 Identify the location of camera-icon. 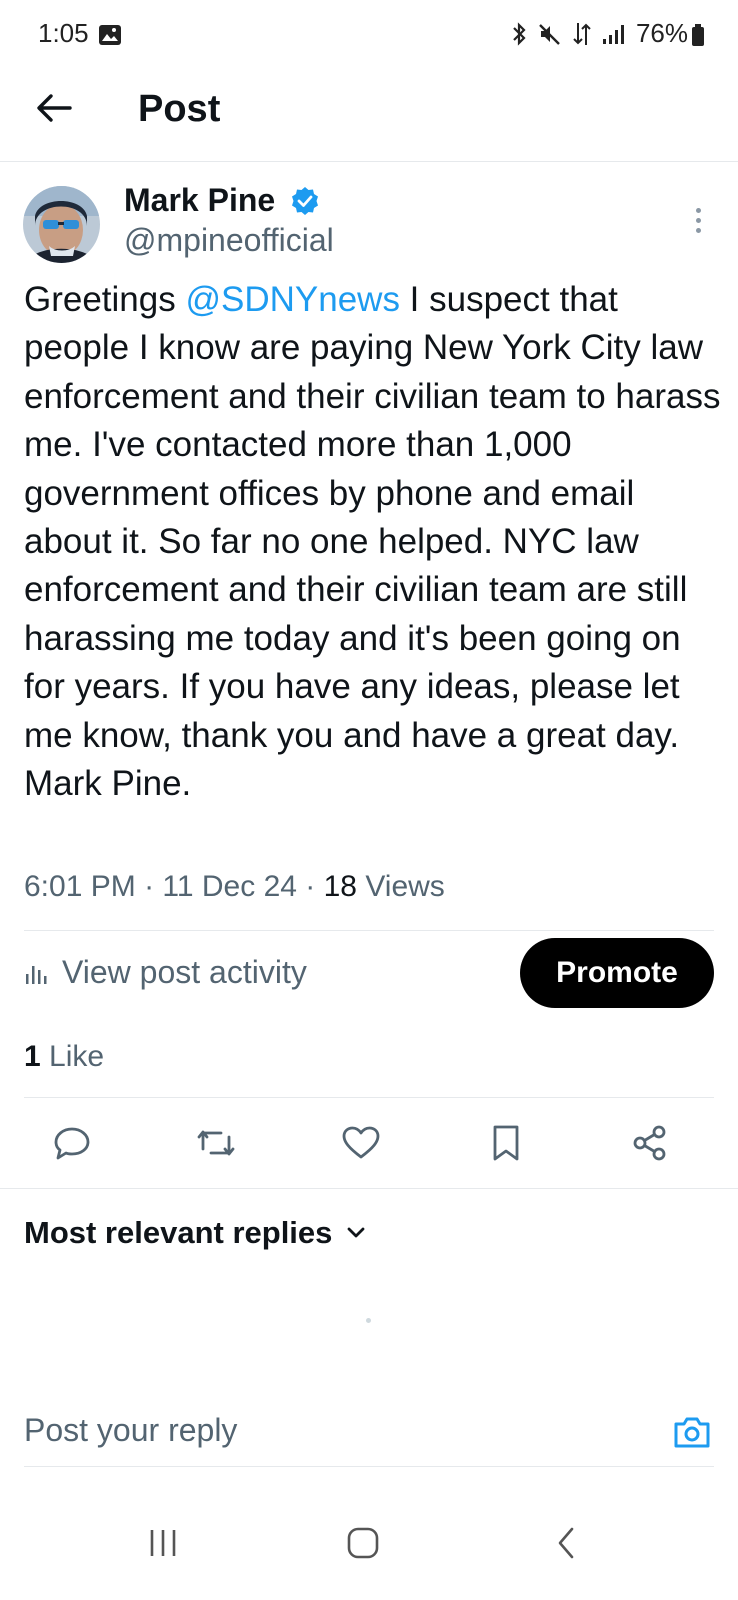
(692, 1432).